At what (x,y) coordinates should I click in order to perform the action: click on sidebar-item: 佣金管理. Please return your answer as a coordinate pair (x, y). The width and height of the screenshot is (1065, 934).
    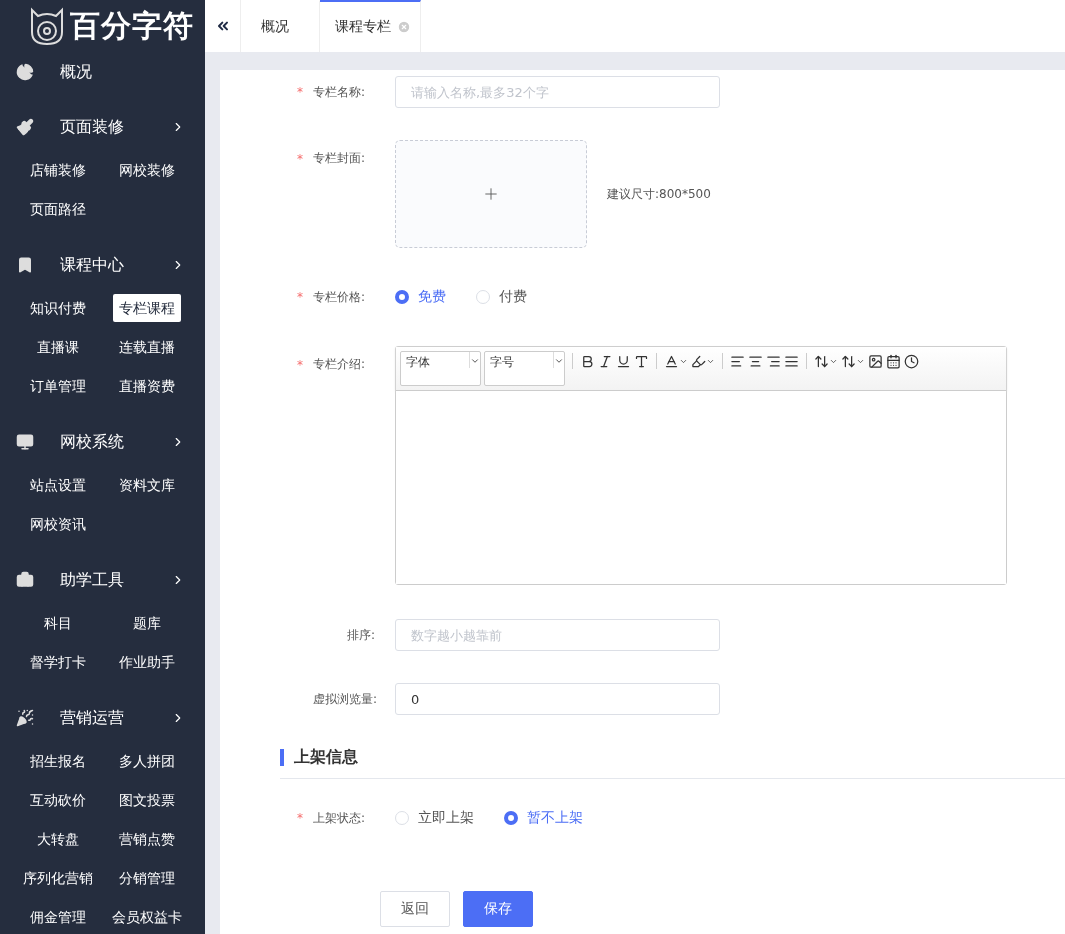
    Looking at the image, I should click on (58, 917).